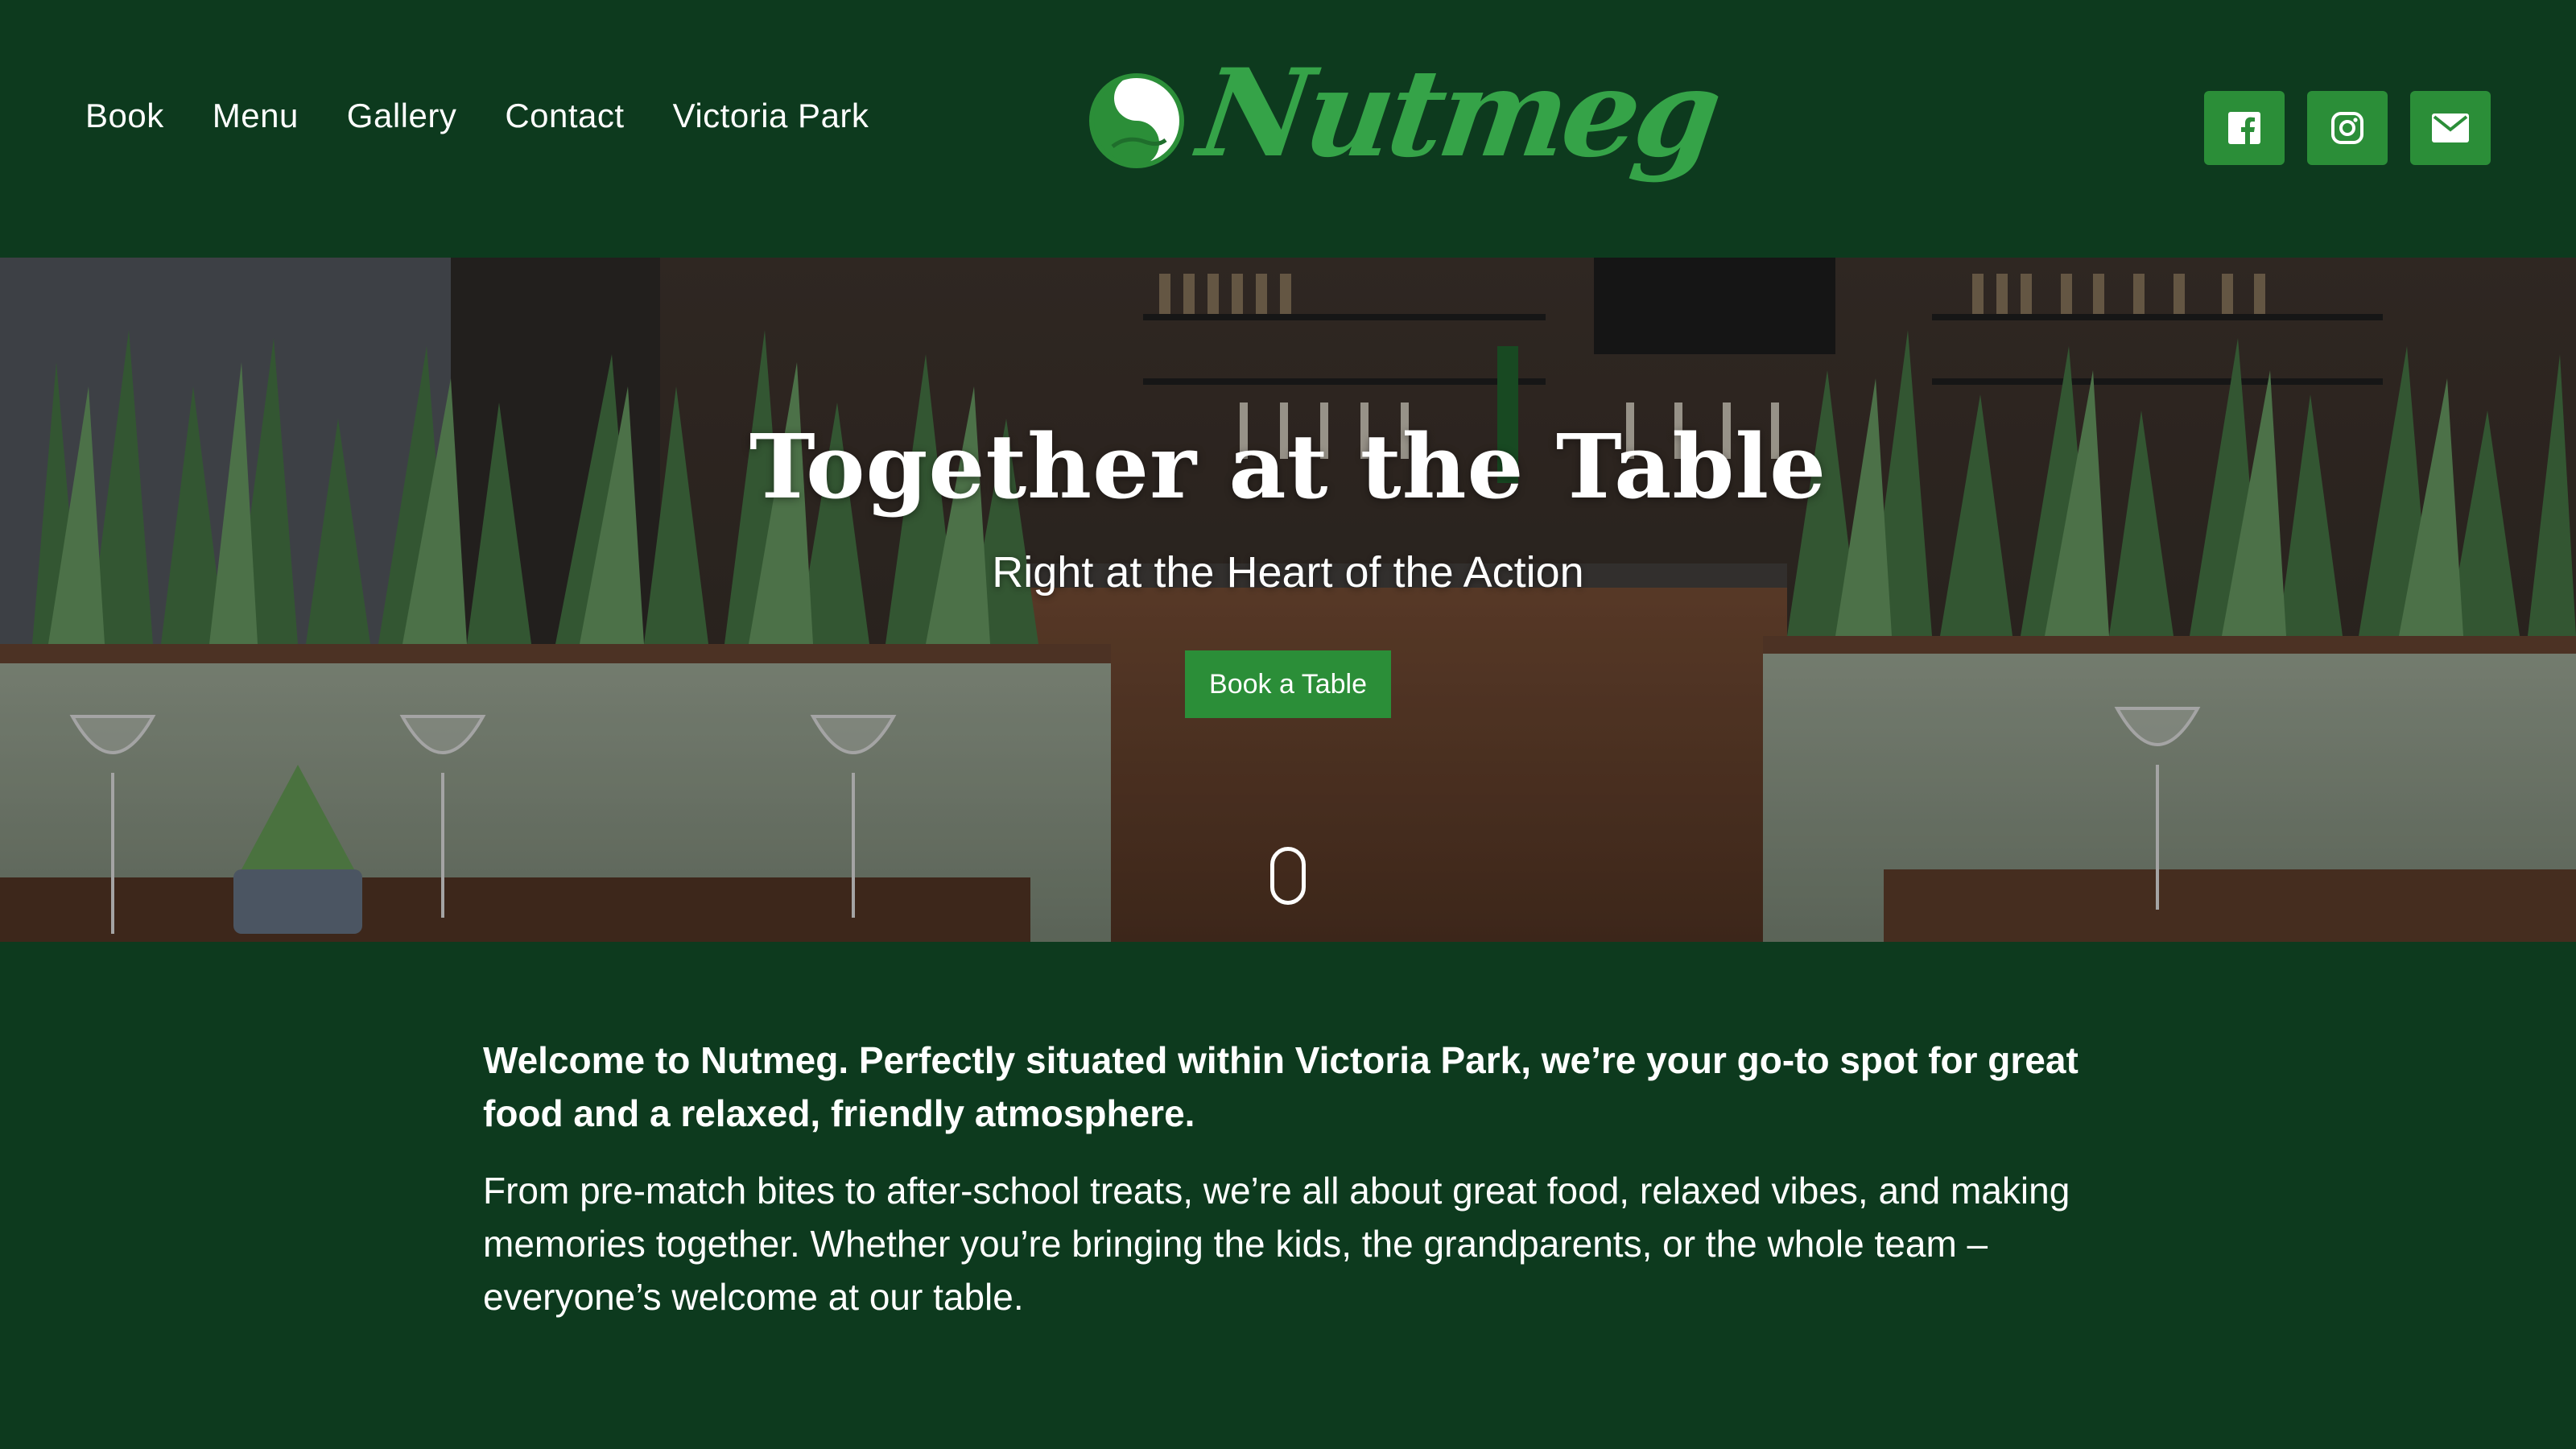 The height and width of the screenshot is (1449, 2576). I want to click on hero-title: Together at the Table, so click(1288, 466).